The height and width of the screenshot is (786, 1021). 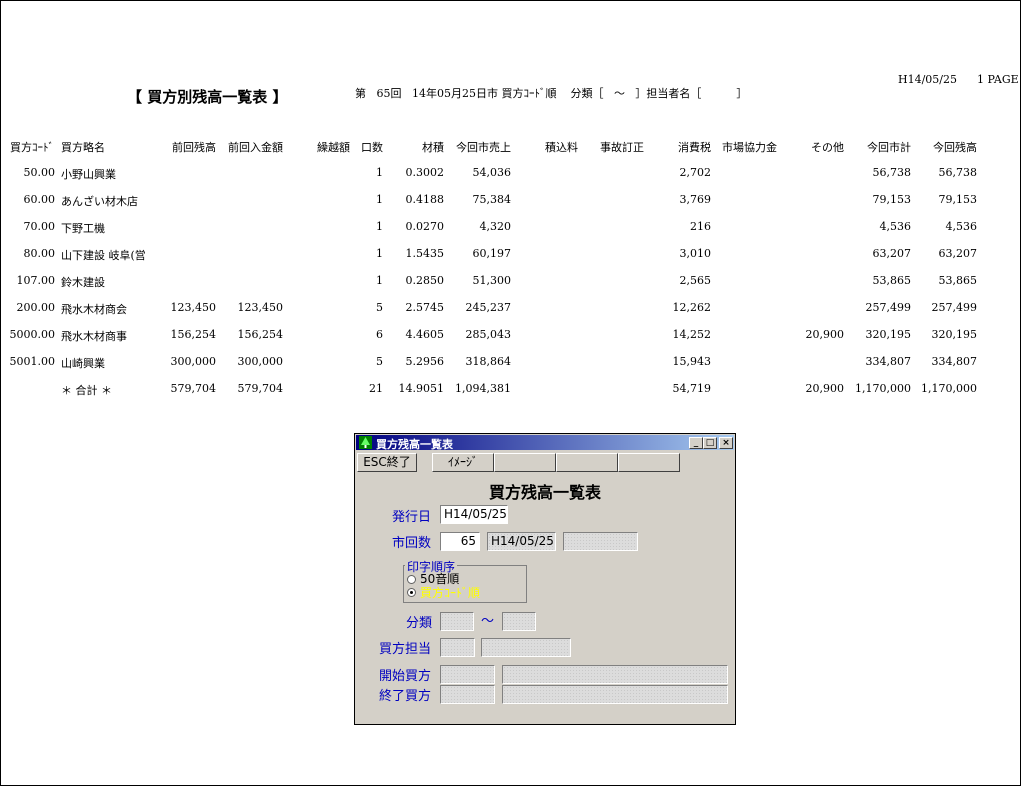 What do you see at coordinates (954, 361) in the screenshot?
I see `cell-current-balance: 334,807` at bounding box center [954, 361].